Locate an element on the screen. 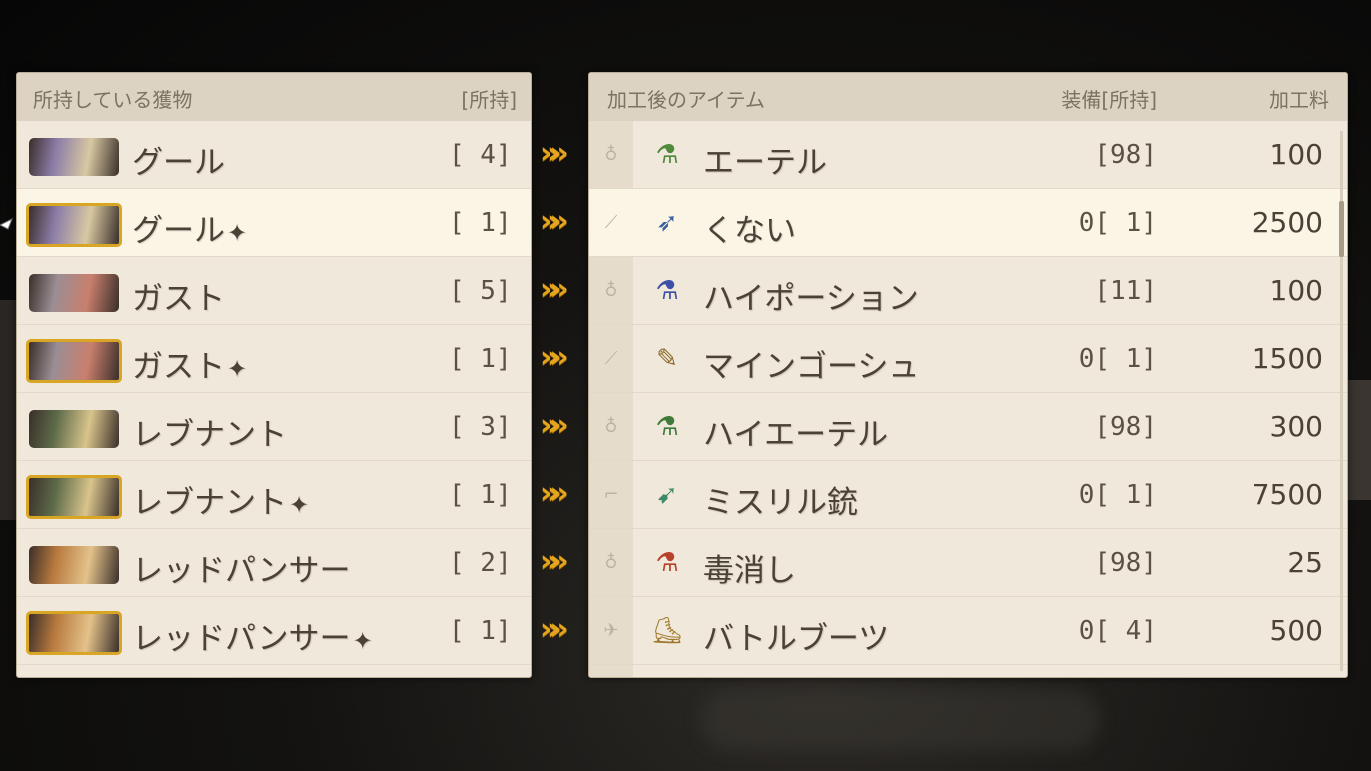 This screenshot has width=1371, height=771. item-fee: 25 is located at coordinates (1305, 562).